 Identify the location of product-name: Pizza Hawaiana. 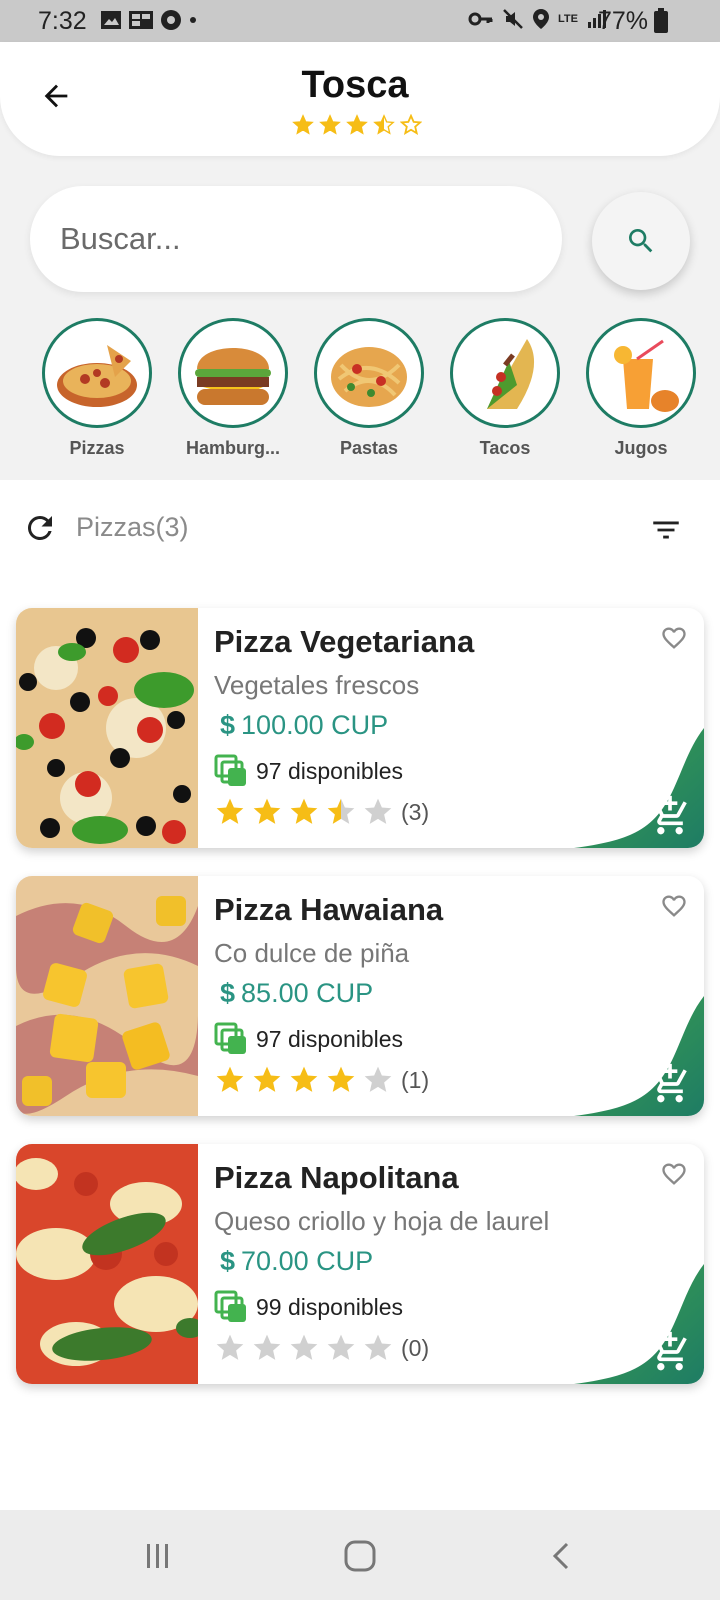
(329, 909).